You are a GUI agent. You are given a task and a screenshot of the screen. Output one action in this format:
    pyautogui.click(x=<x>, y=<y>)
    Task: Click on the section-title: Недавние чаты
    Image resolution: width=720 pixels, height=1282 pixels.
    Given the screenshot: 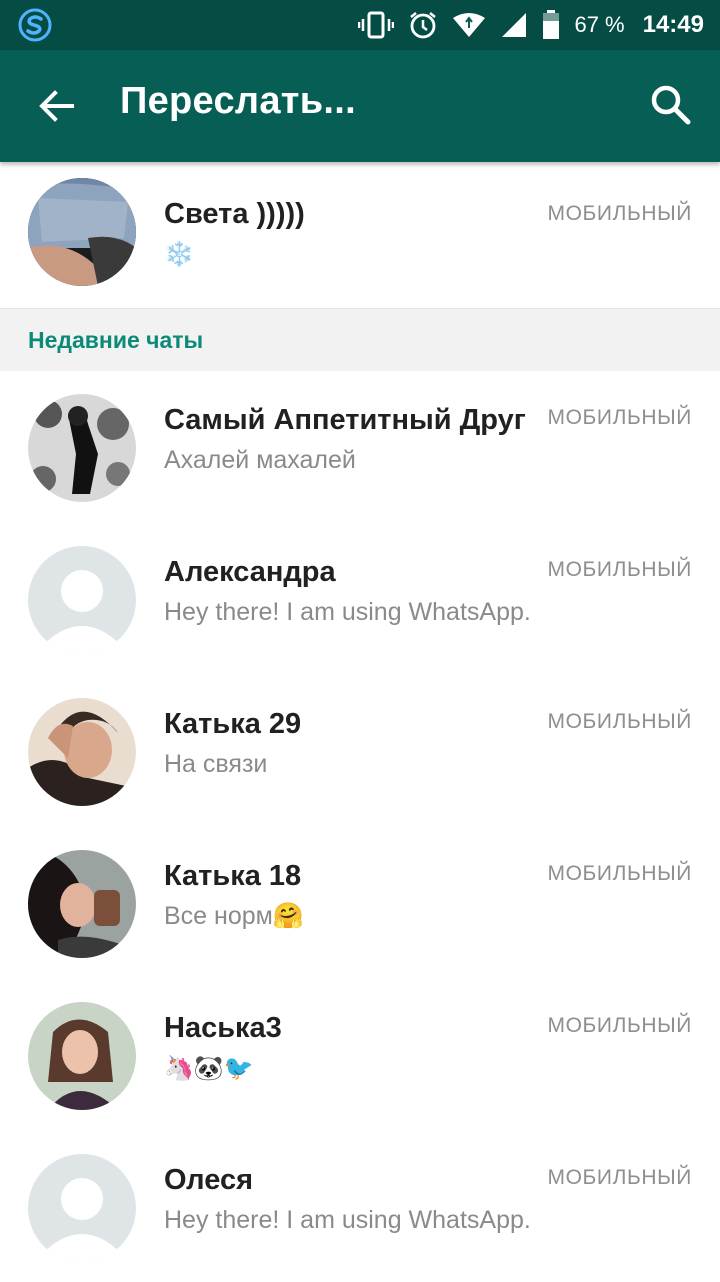 What is the action you would take?
    pyautogui.click(x=116, y=340)
    